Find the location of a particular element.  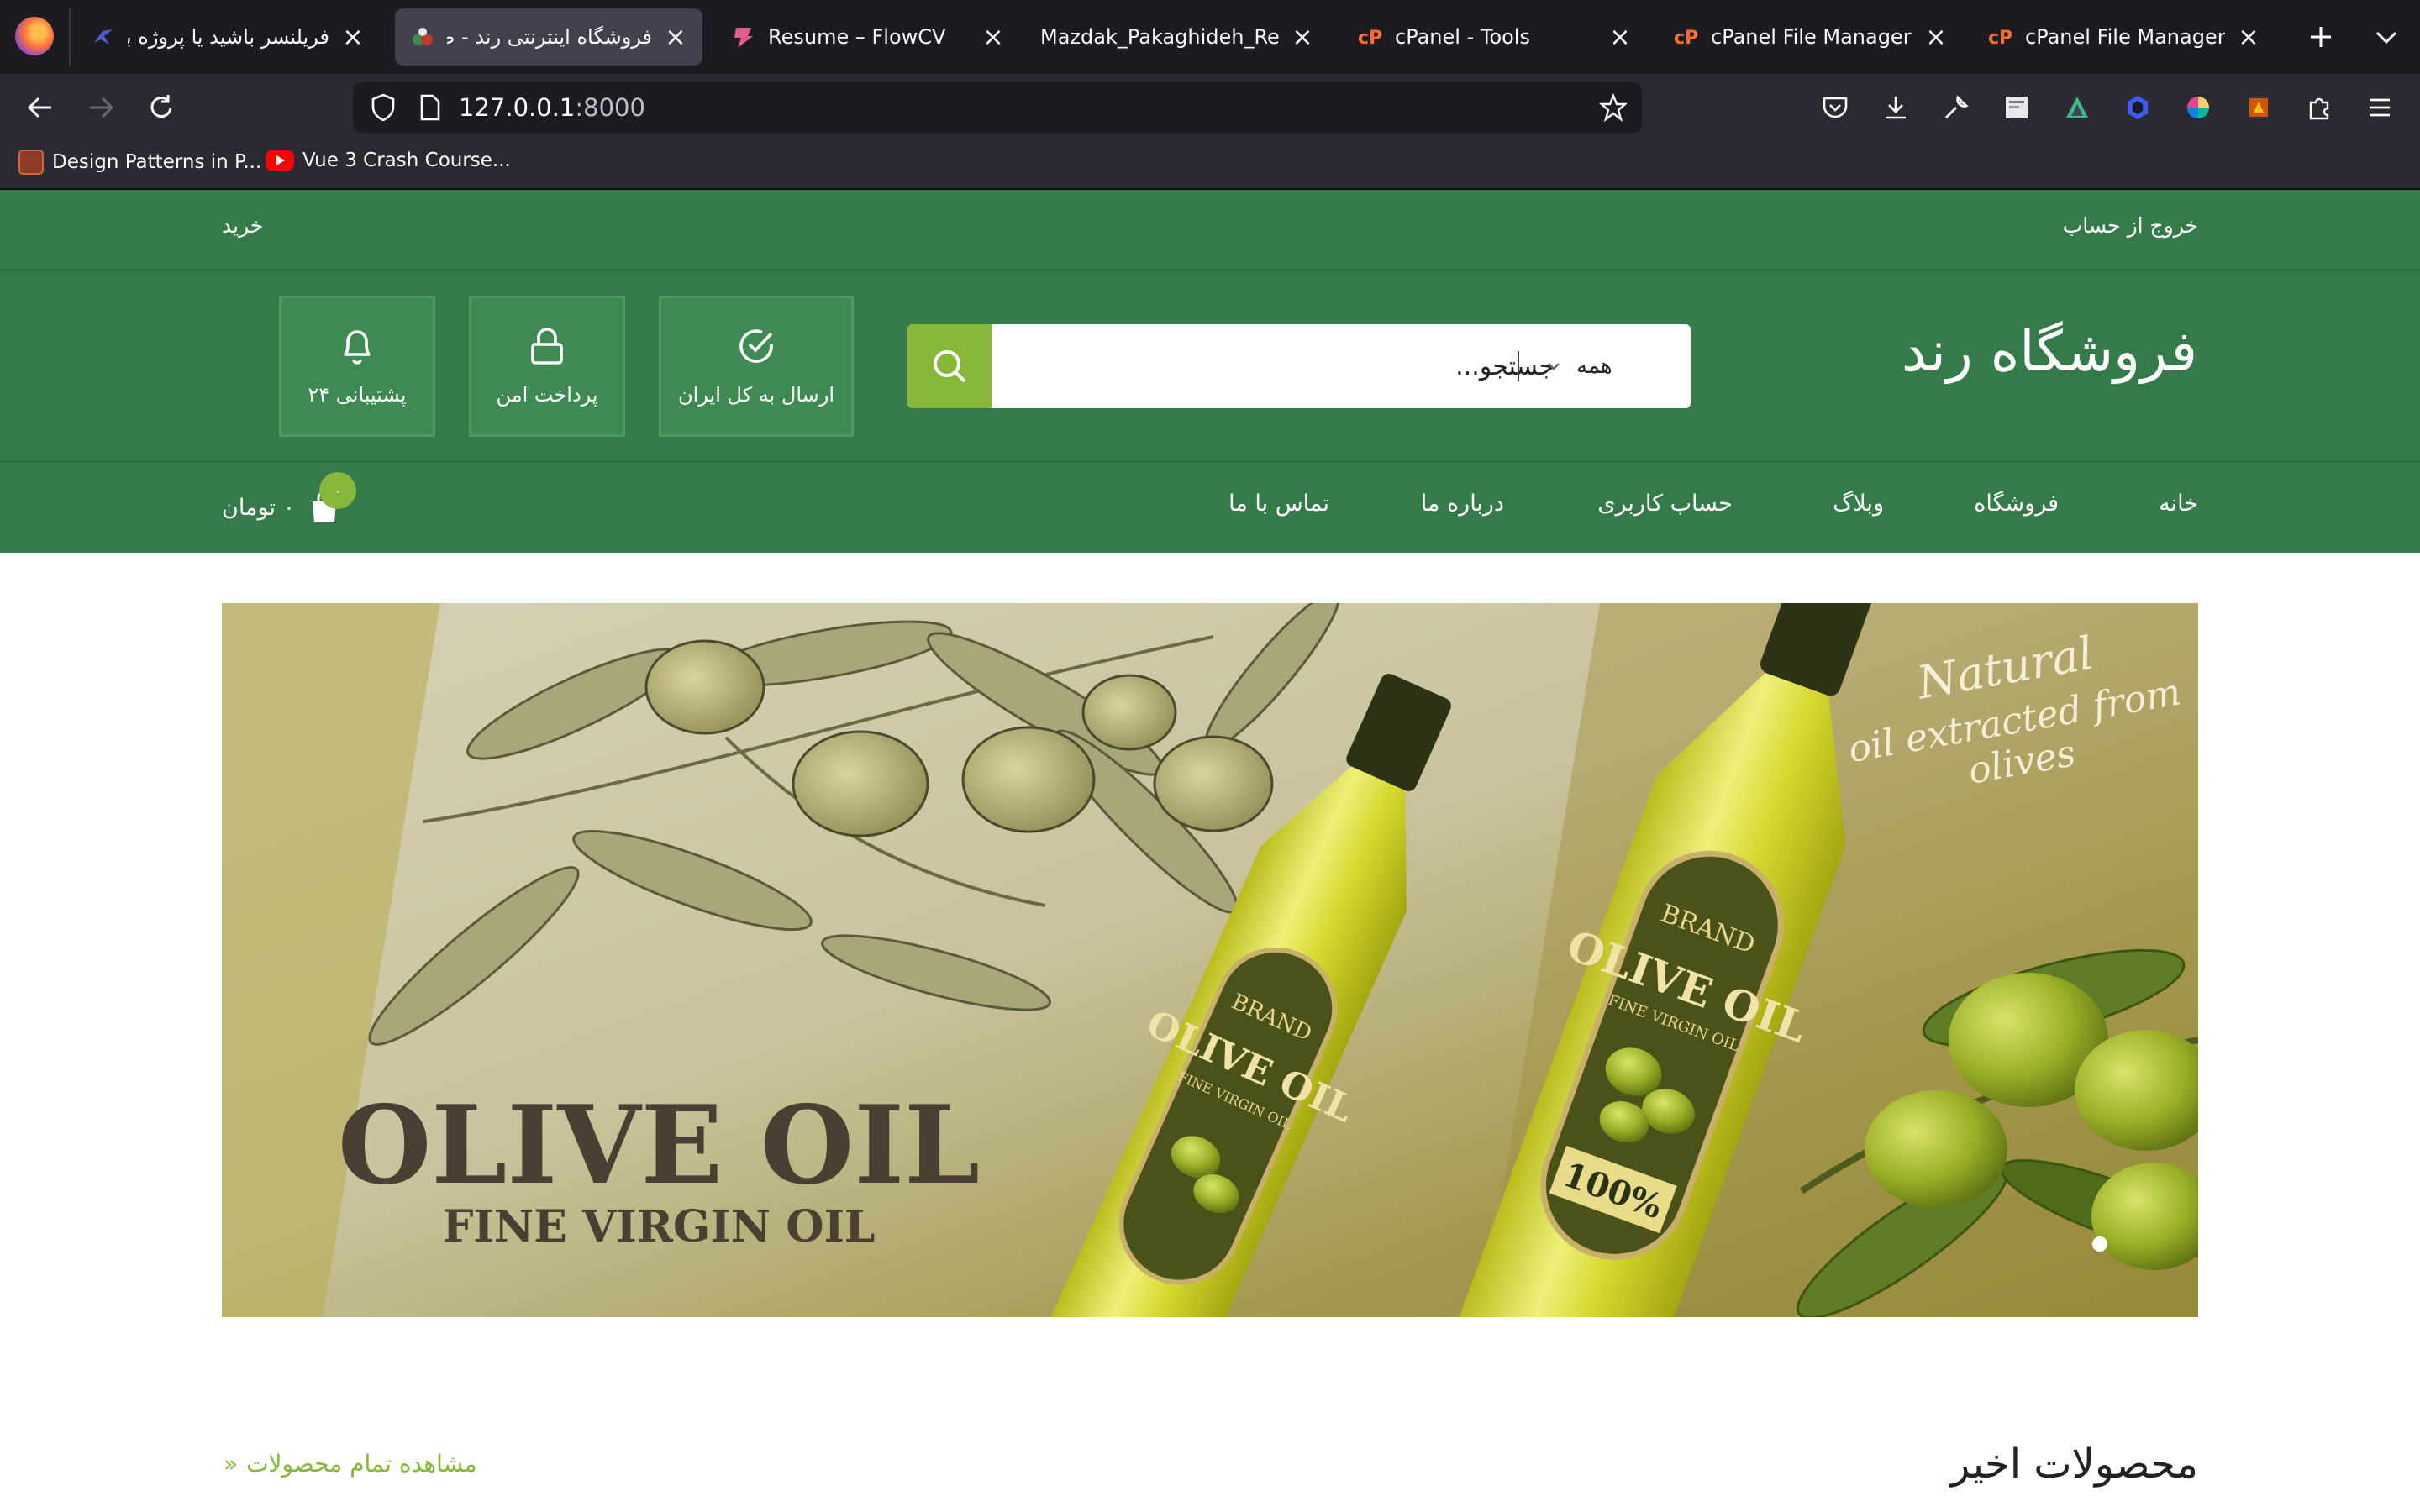

bell-icon is located at coordinates (357, 347).